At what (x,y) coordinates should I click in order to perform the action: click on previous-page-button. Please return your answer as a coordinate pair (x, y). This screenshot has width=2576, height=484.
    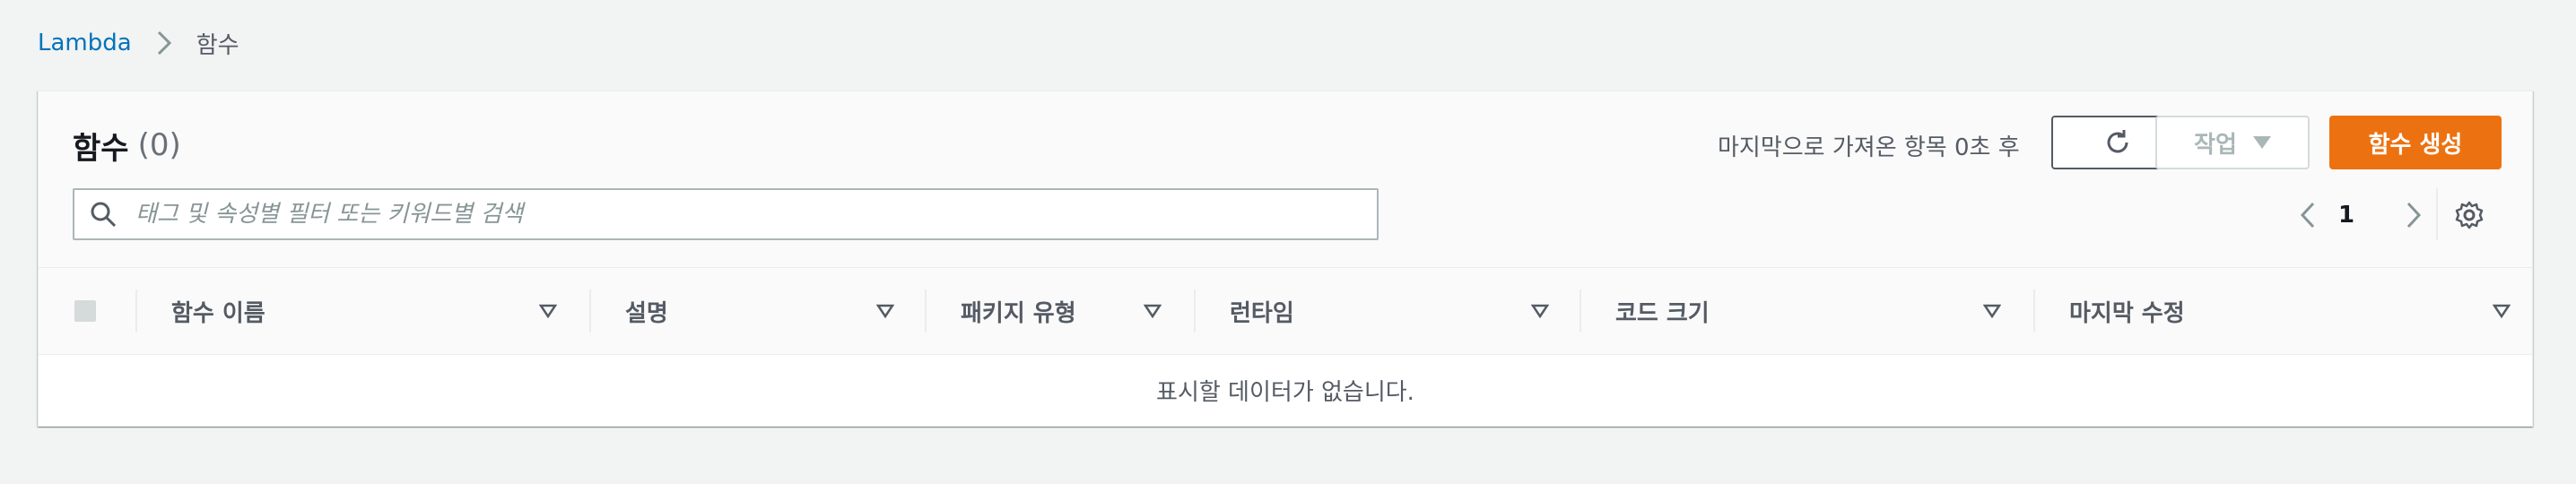
    Looking at the image, I should click on (2308, 215).